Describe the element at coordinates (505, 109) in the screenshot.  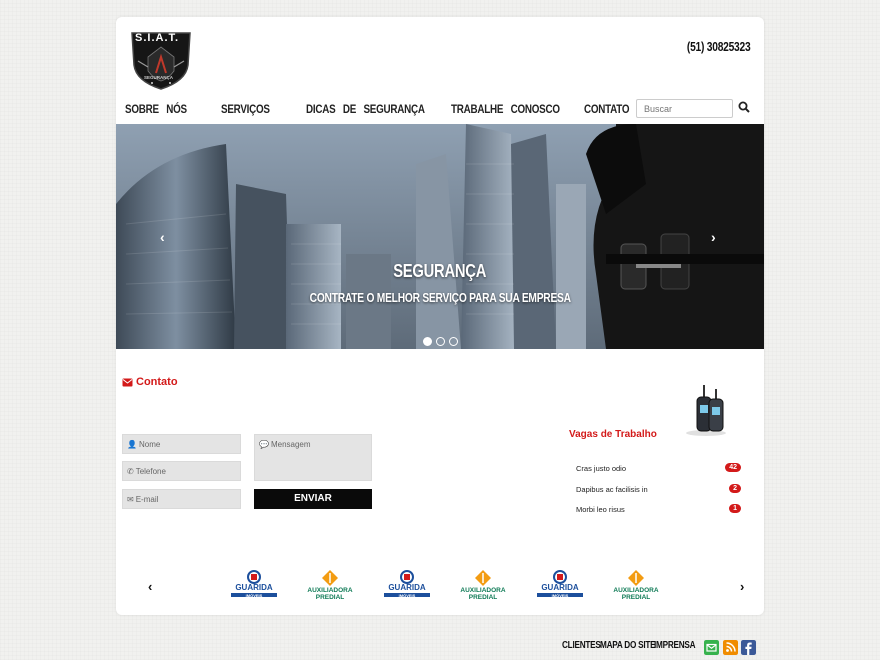
I see `nav-item-trabalhe-conosco: TRABALHE CONOSCO` at that location.